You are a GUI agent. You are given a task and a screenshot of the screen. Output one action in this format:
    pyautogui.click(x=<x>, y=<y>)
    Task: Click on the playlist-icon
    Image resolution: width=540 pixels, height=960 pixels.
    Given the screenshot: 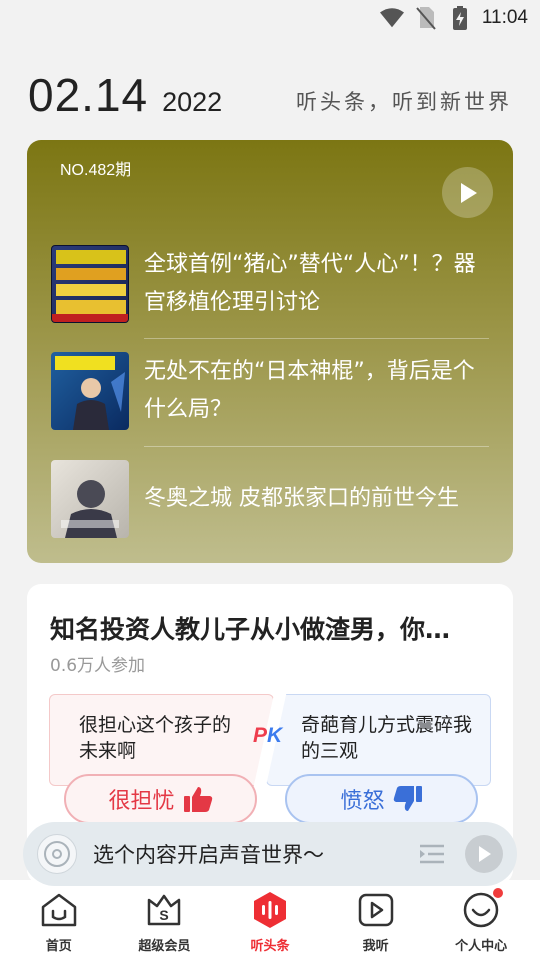 What is the action you would take?
    pyautogui.click(x=432, y=854)
    